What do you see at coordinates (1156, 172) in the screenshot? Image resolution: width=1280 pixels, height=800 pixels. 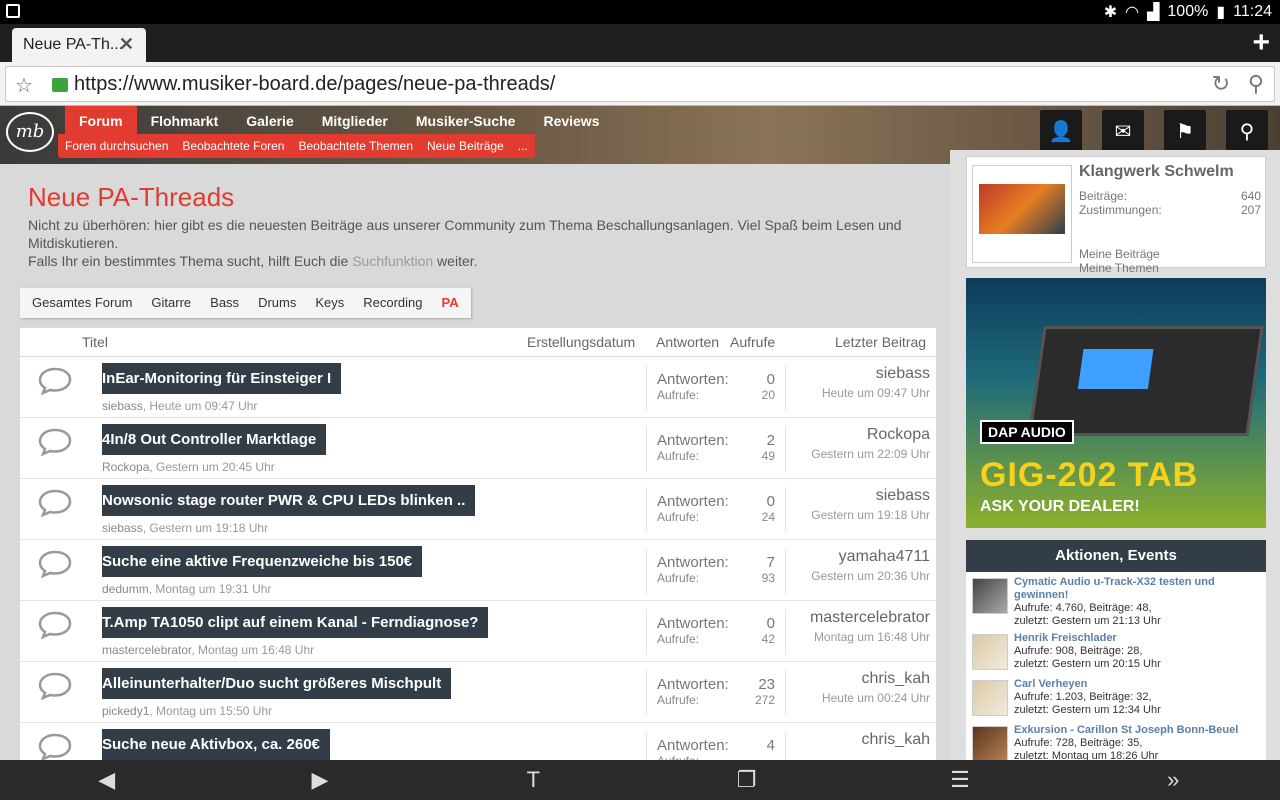 I see `user-name: Klangwerk Schwelm` at bounding box center [1156, 172].